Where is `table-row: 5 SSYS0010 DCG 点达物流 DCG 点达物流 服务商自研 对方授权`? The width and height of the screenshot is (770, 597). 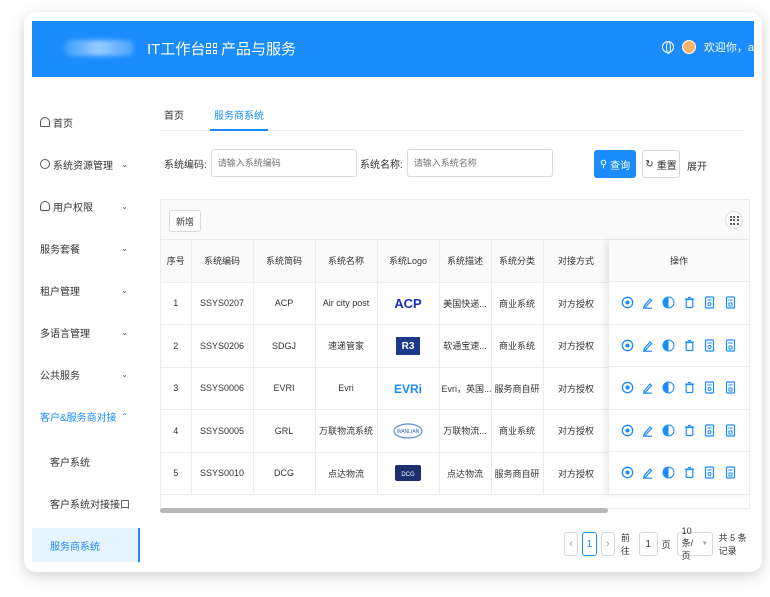
table-row: 5 SSYS0010 DCG 点达物流 DCG 点达物流 服务商自研 对方授权 is located at coordinates (385, 473).